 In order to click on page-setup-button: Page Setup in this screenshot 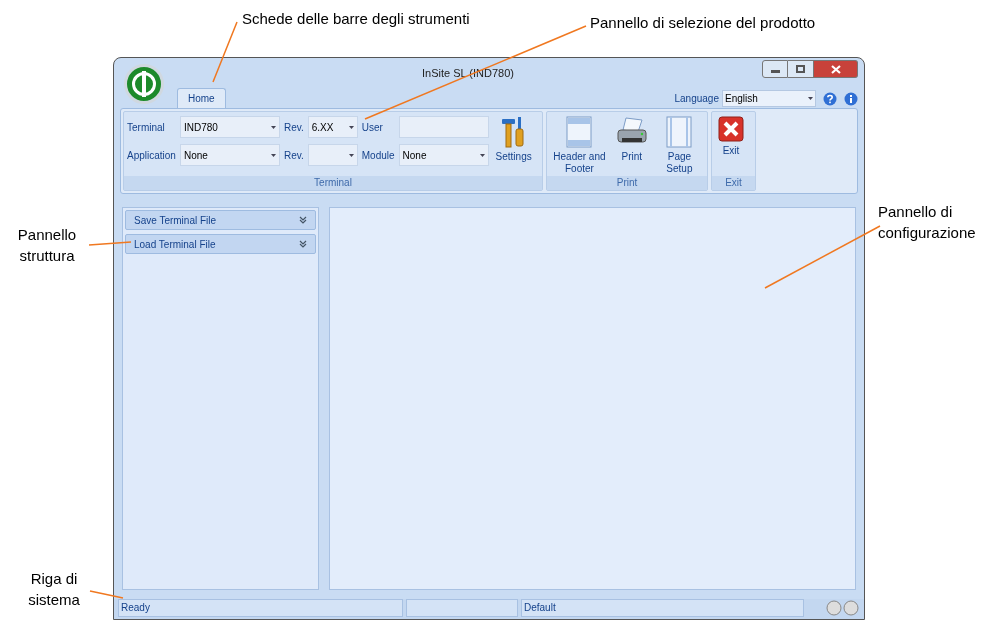, I will do `click(679, 145)`.